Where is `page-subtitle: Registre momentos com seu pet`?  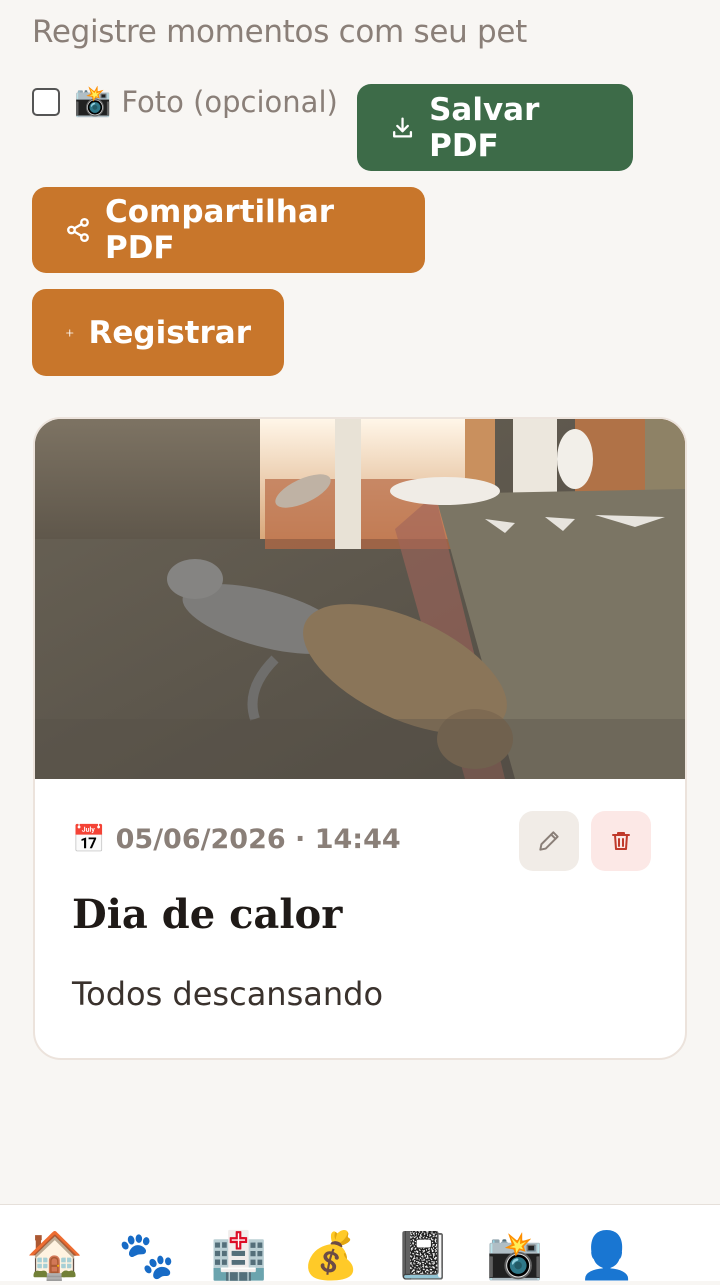 page-subtitle: Registre momentos com seu pet is located at coordinates (280, 32).